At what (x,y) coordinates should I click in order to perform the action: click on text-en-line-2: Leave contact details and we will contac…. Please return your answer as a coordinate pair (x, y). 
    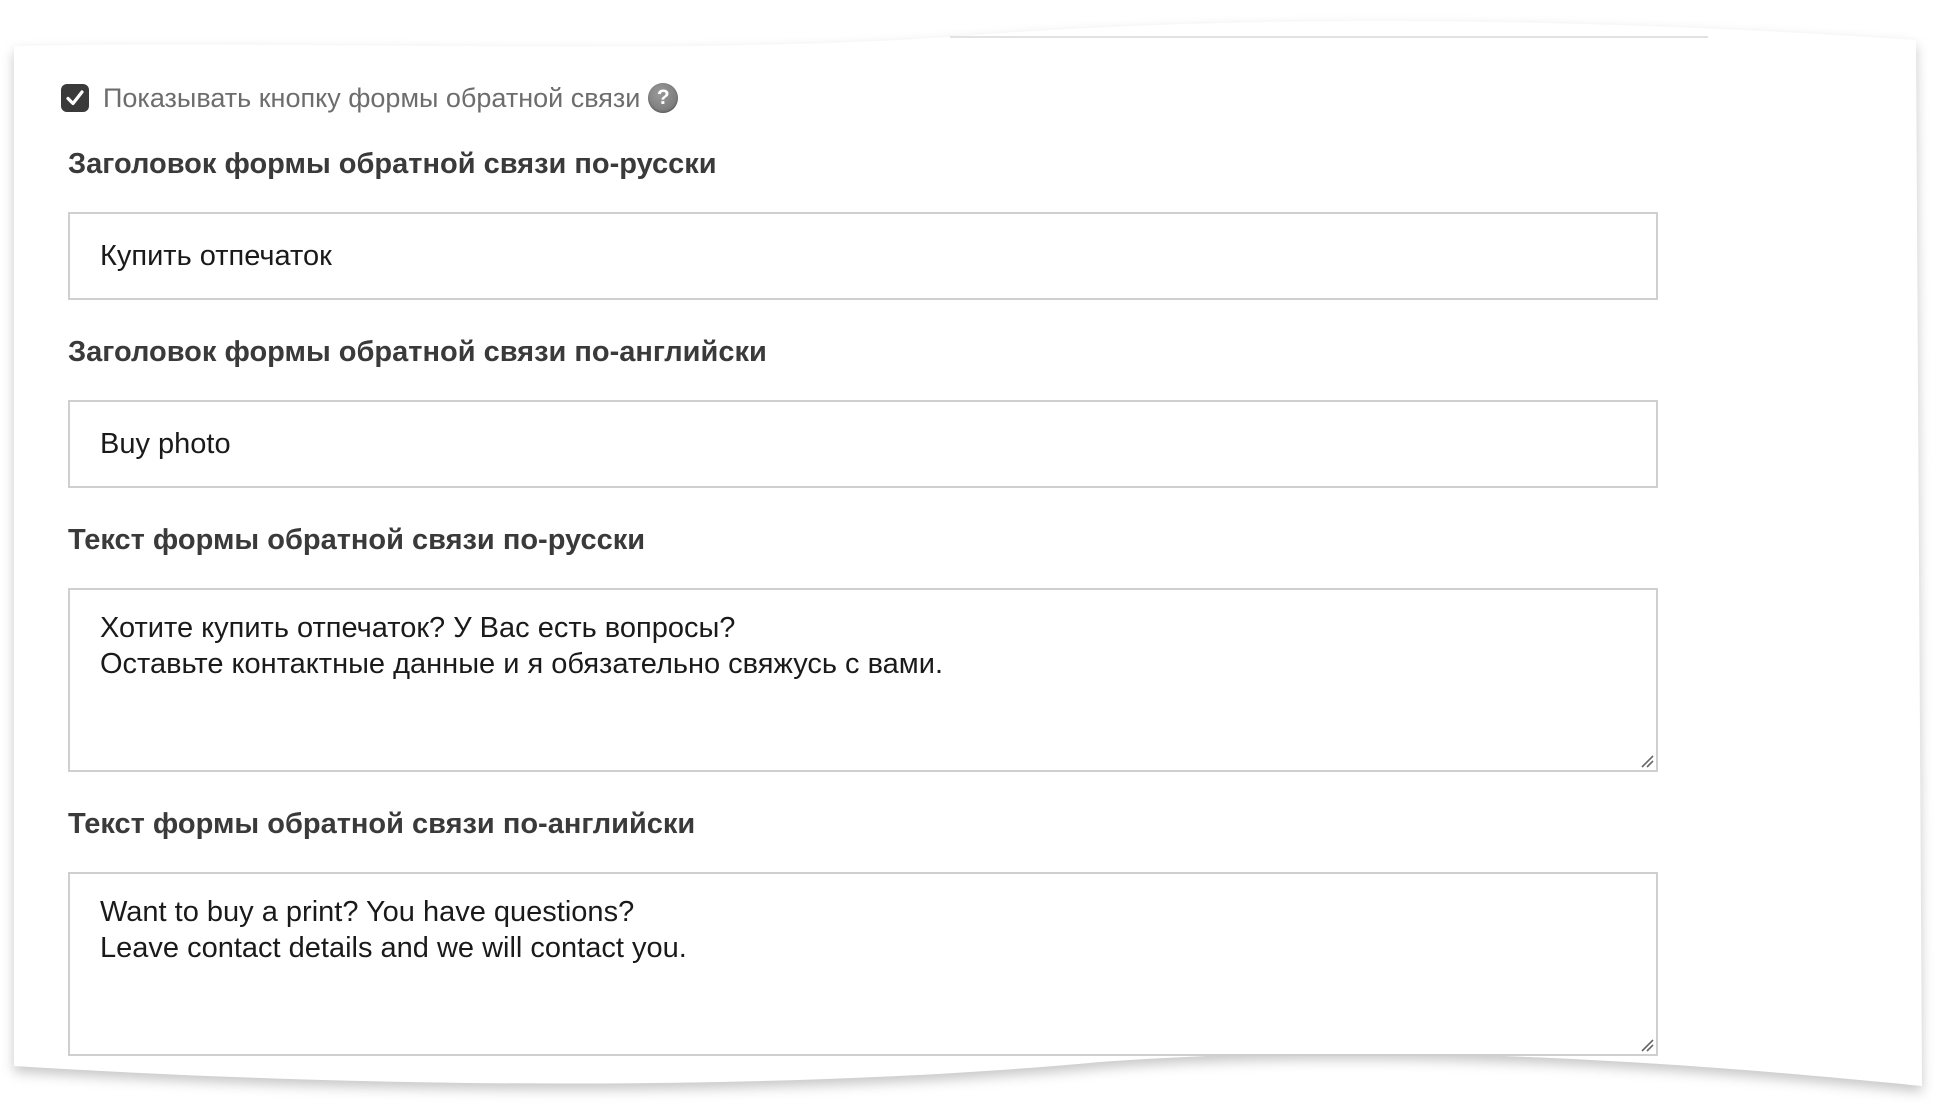
    Looking at the image, I should click on (393, 948).